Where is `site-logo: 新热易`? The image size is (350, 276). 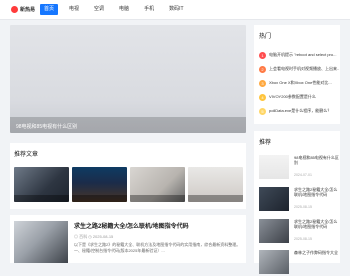 site-logo: 新热易 is located at coordinates (23, 9).